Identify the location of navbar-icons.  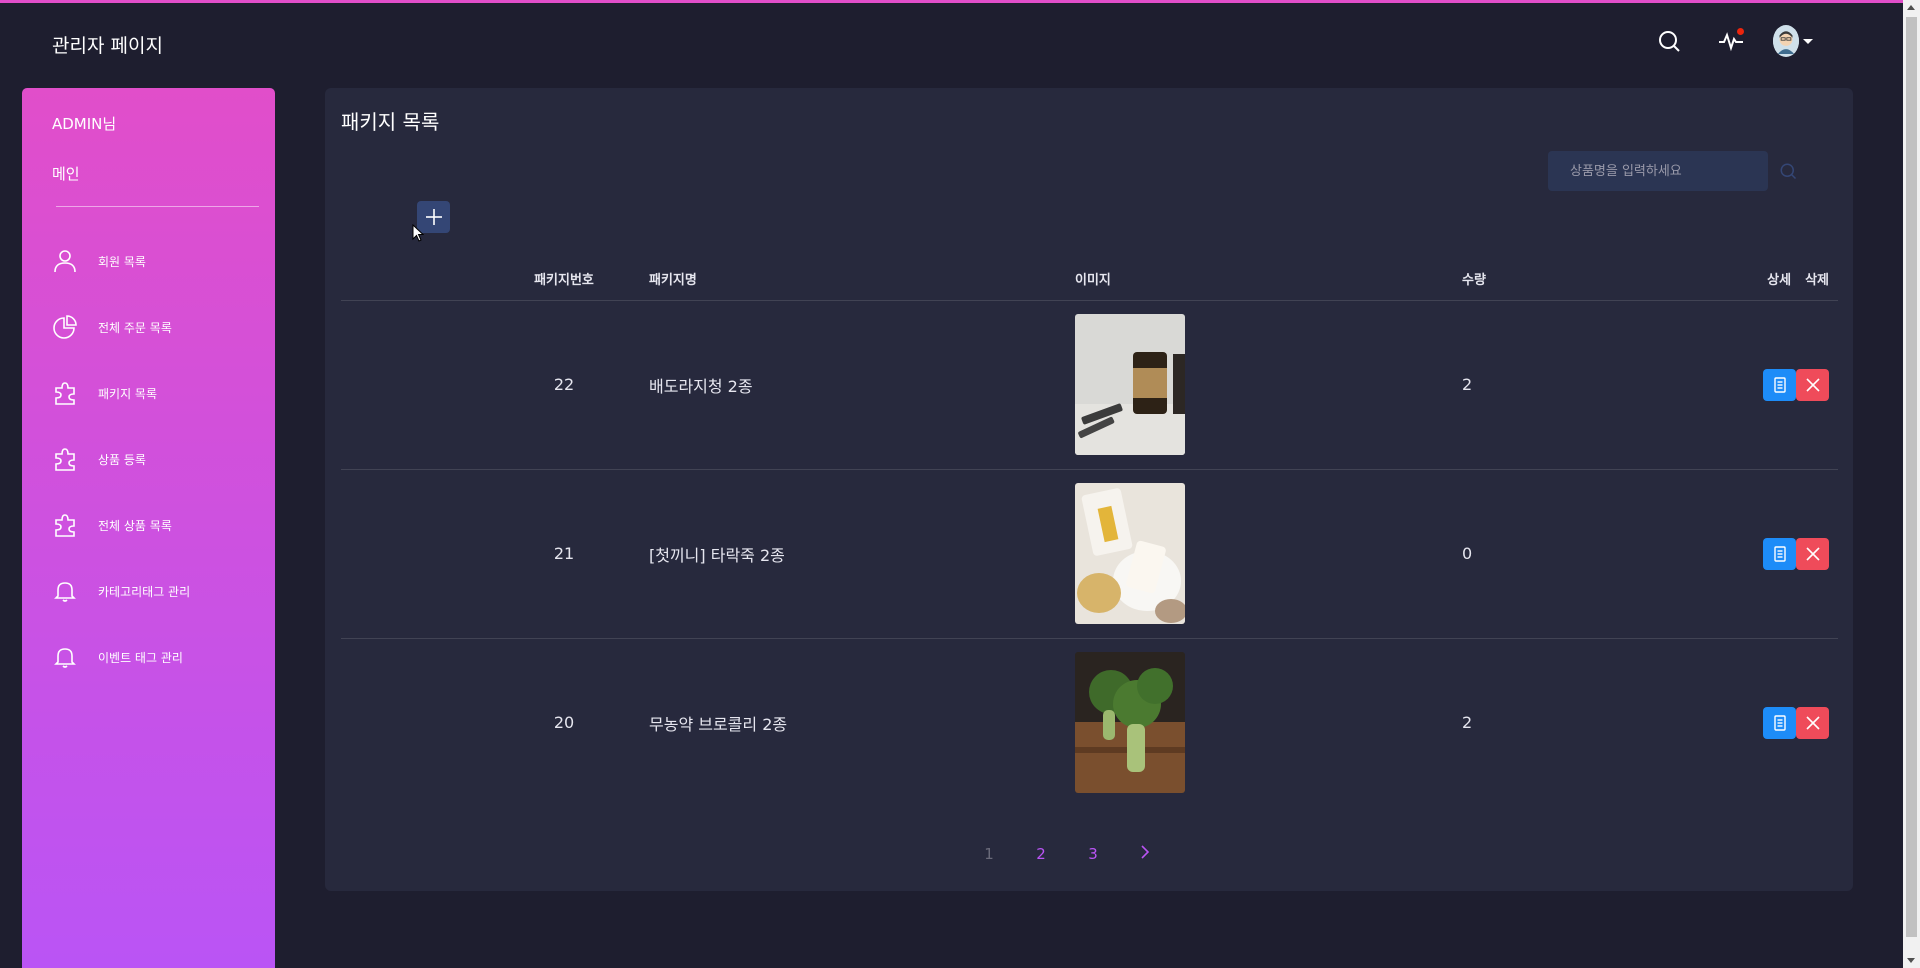
(1720, 41).